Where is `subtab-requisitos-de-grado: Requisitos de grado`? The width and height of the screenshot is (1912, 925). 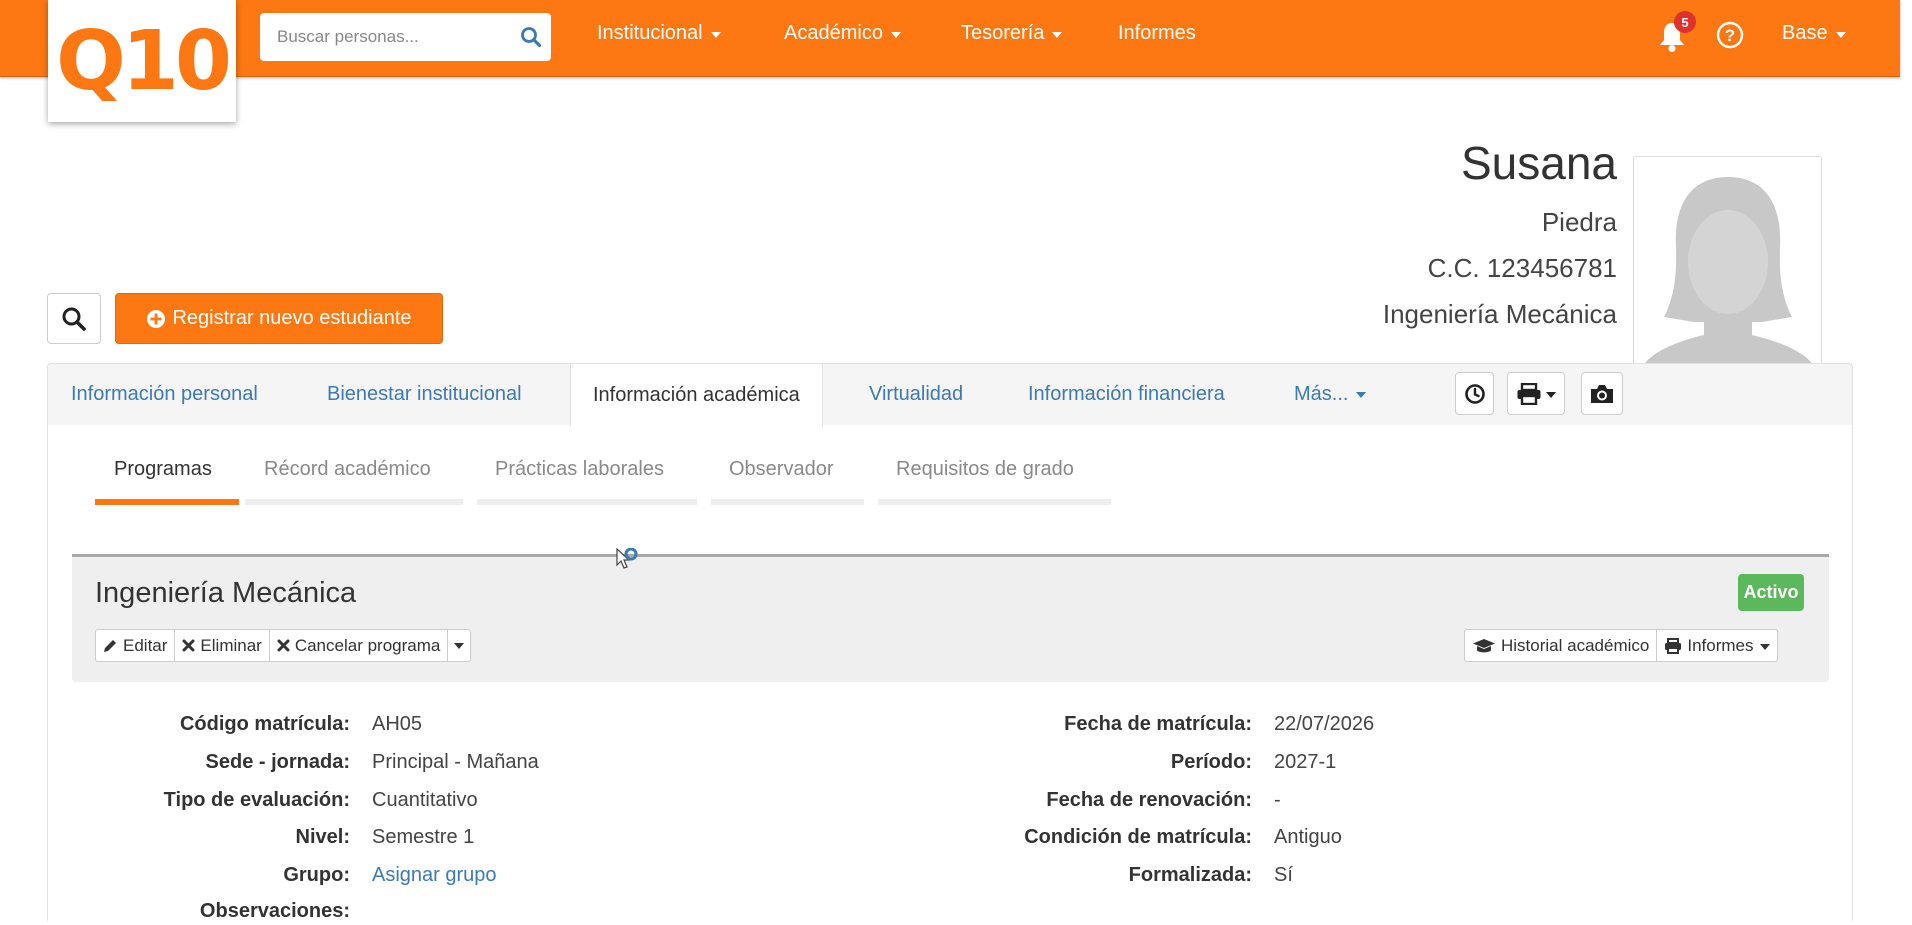
subtab-requisitos-de-grado: Requisitos de grado is located at coordinates (985, 469).